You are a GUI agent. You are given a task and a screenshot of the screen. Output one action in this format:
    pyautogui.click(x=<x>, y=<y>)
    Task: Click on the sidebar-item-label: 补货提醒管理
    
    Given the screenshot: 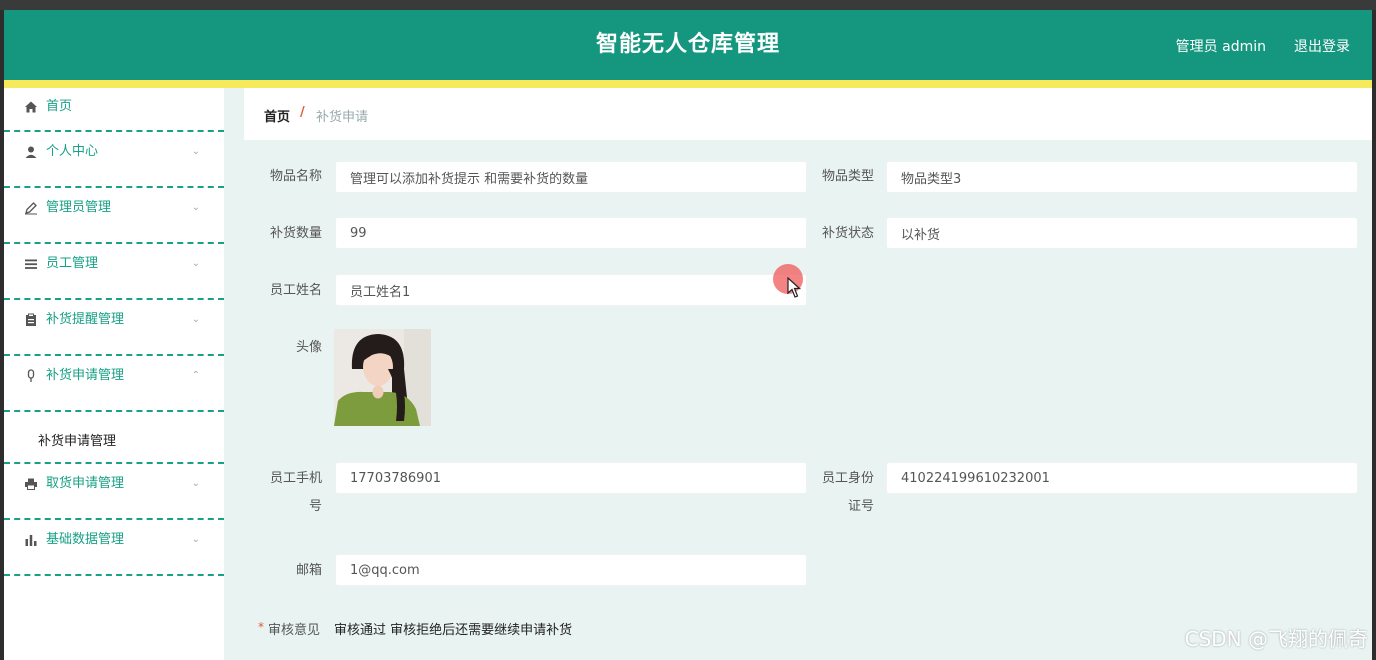 What is the action you would take?
    pyautogui.click(x=85, y=319)
    